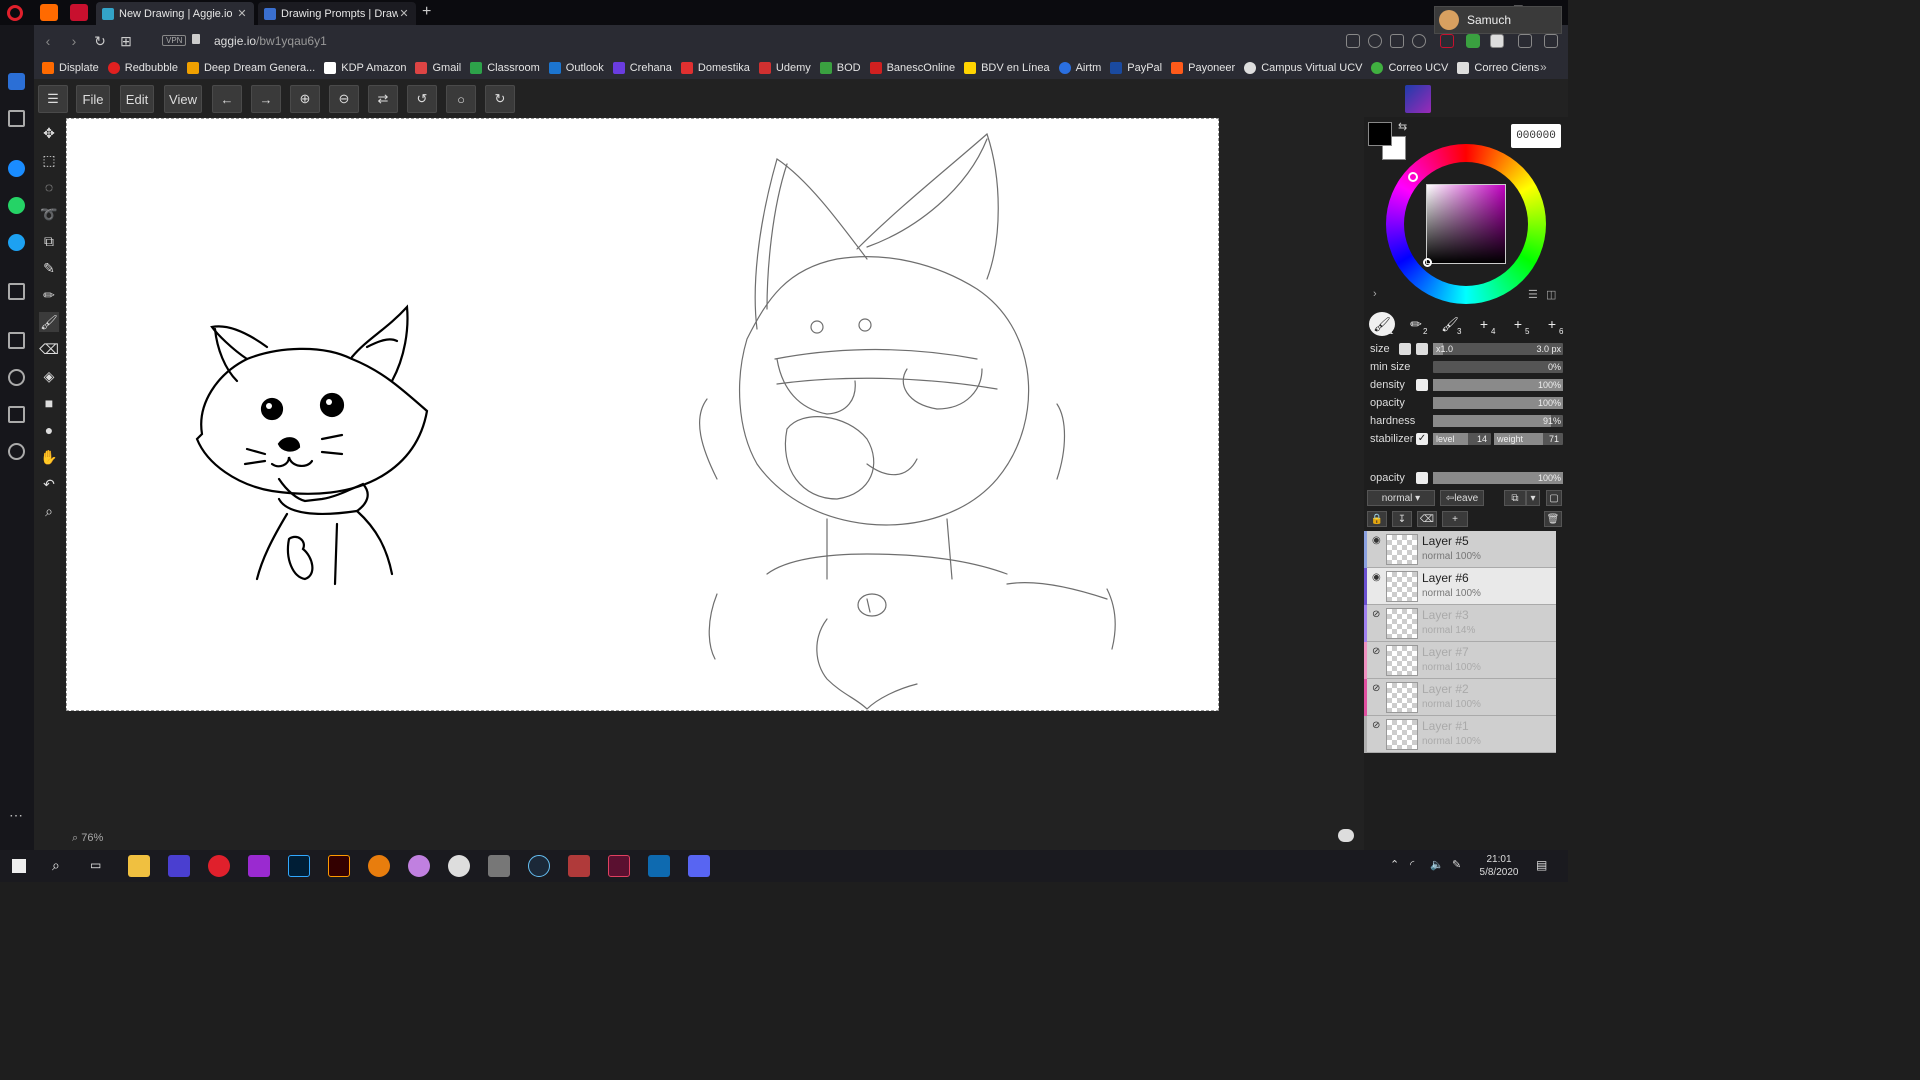  I want to click on opacity-slider: 100%, so click(1498, 403).